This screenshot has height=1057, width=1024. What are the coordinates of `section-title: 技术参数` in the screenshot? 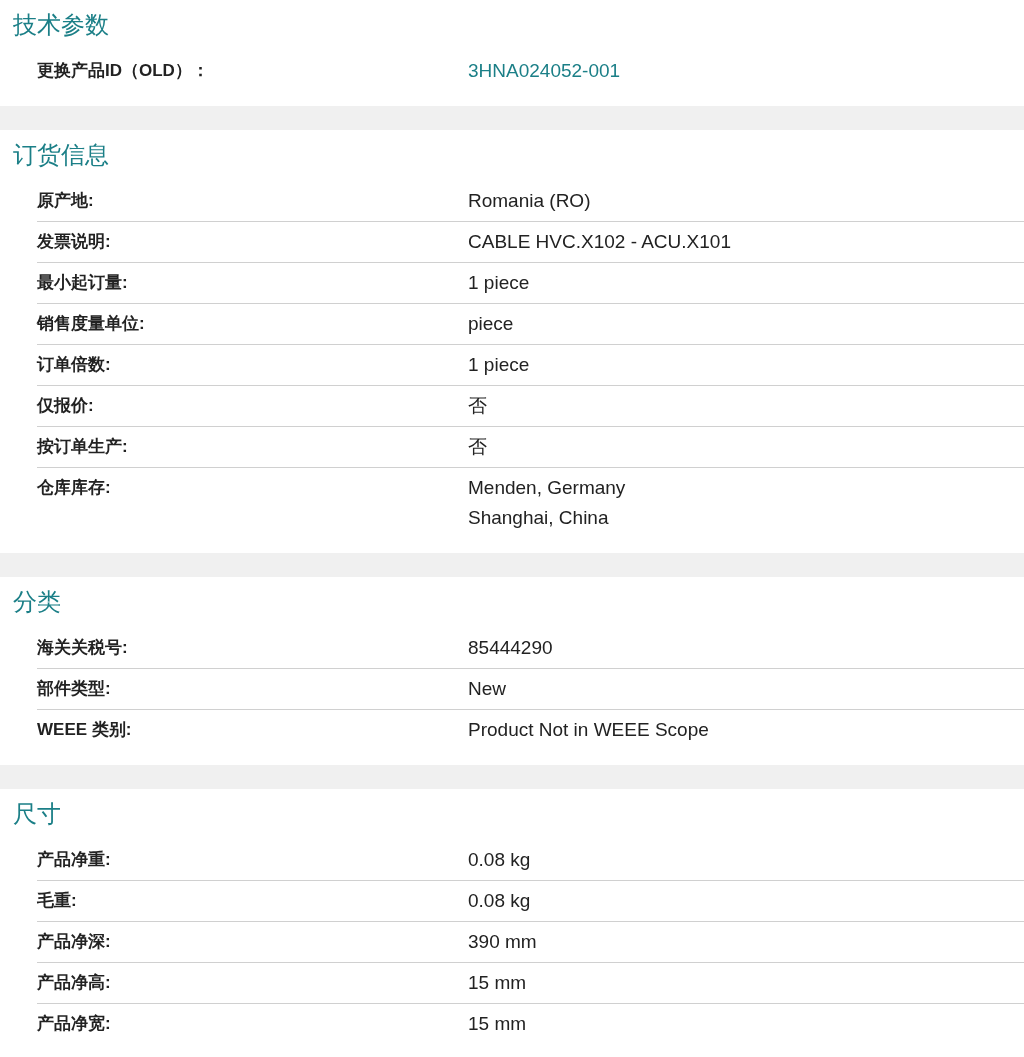 It's located at (61, 25).